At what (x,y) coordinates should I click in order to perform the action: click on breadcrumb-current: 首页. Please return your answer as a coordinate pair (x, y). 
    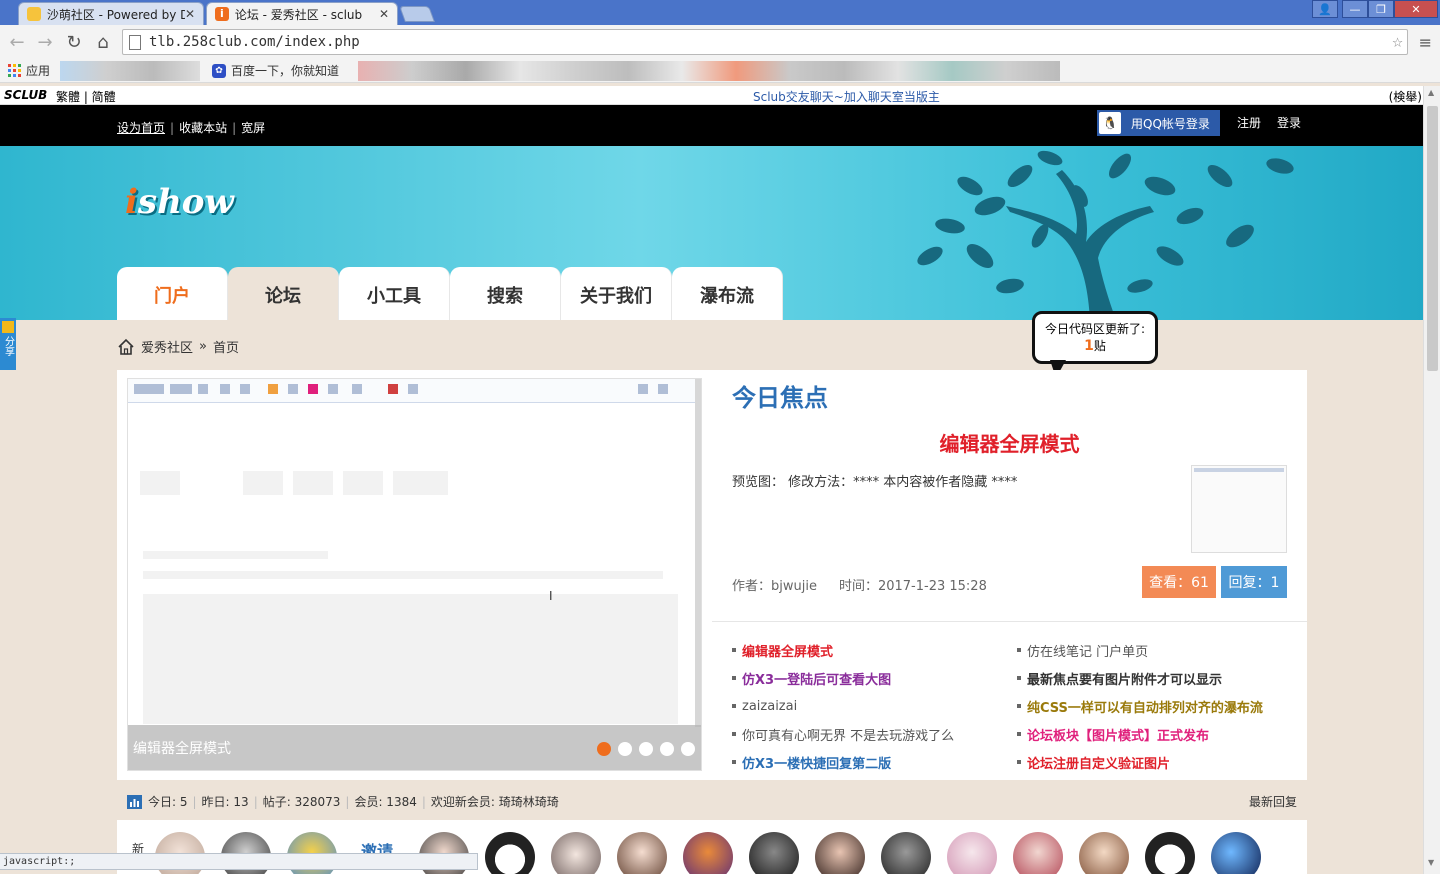
    Looking at the image, I should click on (226, 346).